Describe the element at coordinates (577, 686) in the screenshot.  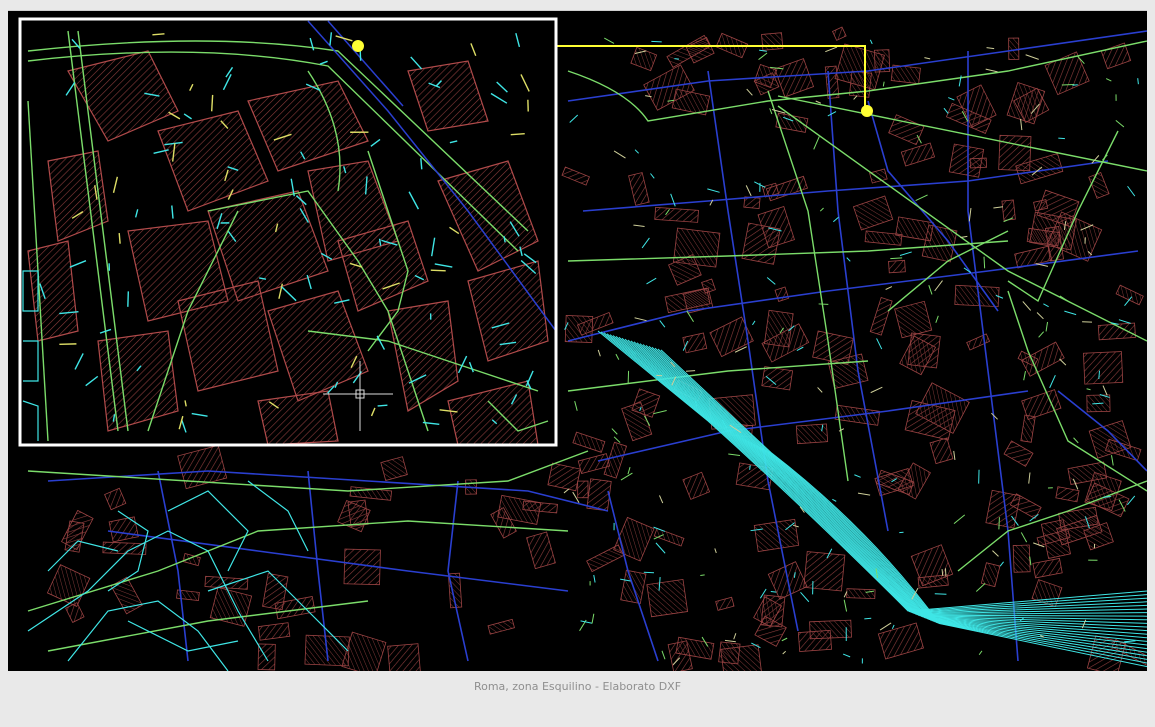
I see `map-caption: Roma, zona Esquilino - Elaborato DXF` at that location.